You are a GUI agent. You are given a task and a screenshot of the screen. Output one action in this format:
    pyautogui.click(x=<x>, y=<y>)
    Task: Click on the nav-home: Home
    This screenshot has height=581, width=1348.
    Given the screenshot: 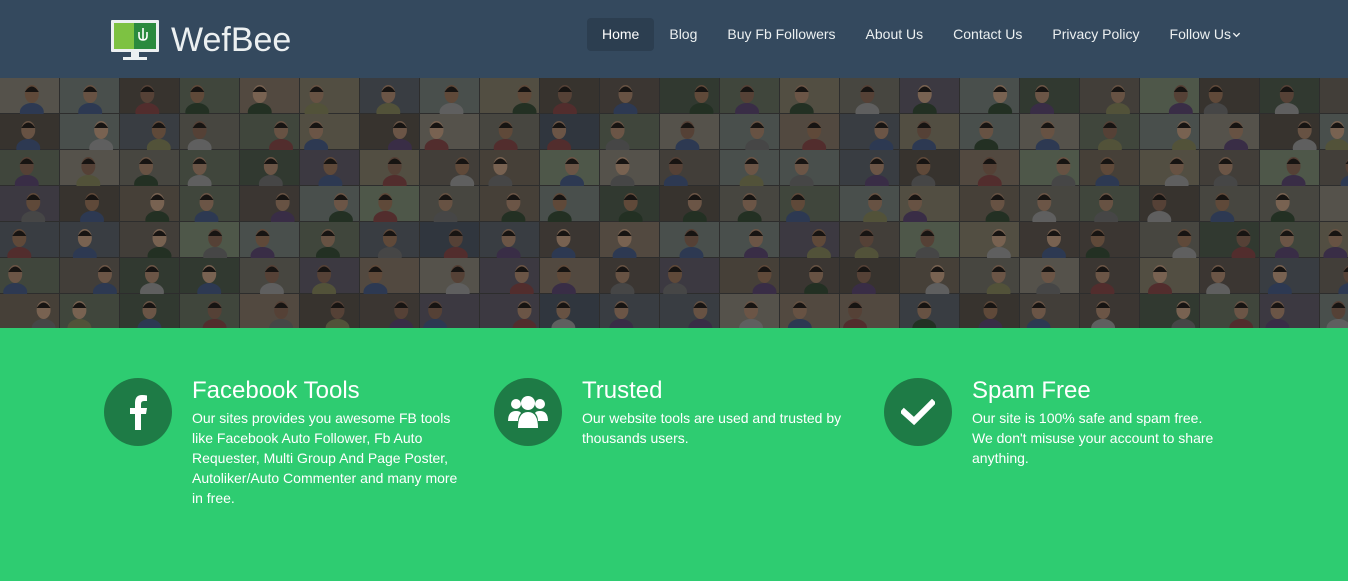 What is the action you would take?
    pyautogui.click(x=621, y=34)
    